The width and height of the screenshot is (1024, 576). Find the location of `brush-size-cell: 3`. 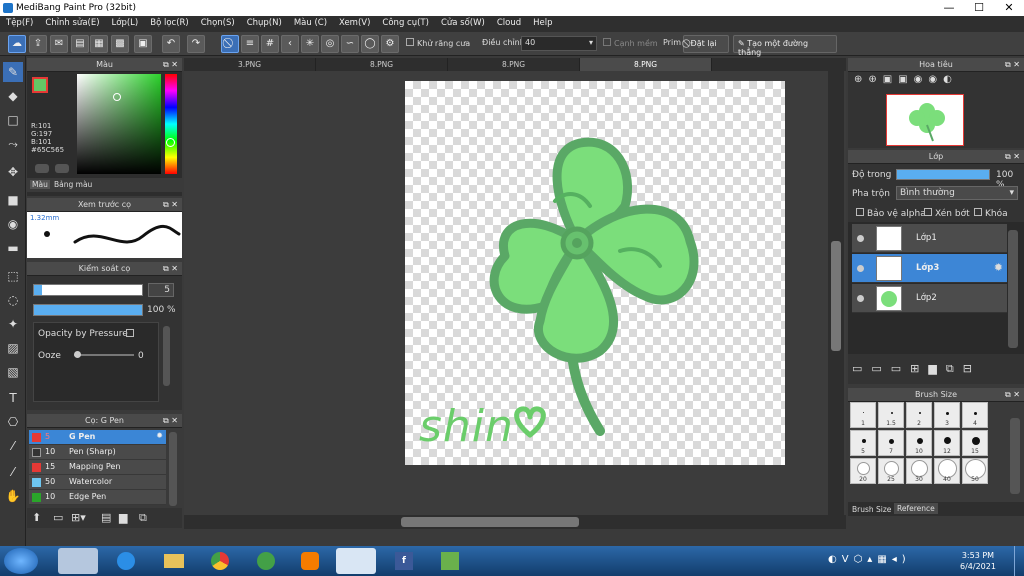

brush-size-cell: 3 is located at coordinates (947, 415).